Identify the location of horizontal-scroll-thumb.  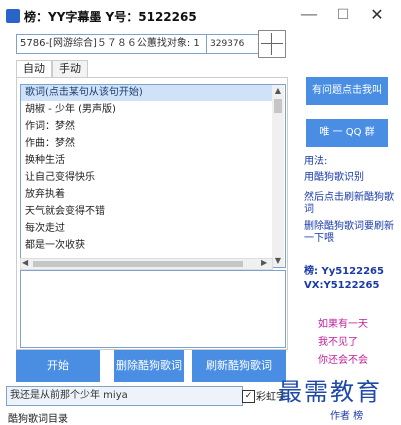
(138, 264).